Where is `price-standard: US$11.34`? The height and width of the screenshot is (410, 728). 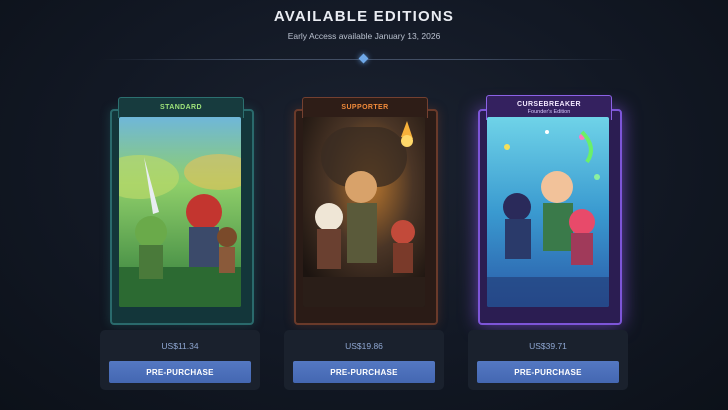
price-standard: US$11.34 is located at coordinates (180, 346).